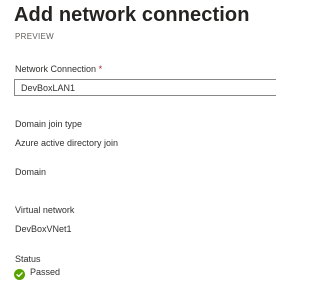  I want to click on domain-join-type-label: Domain join type, so click(49, 124).